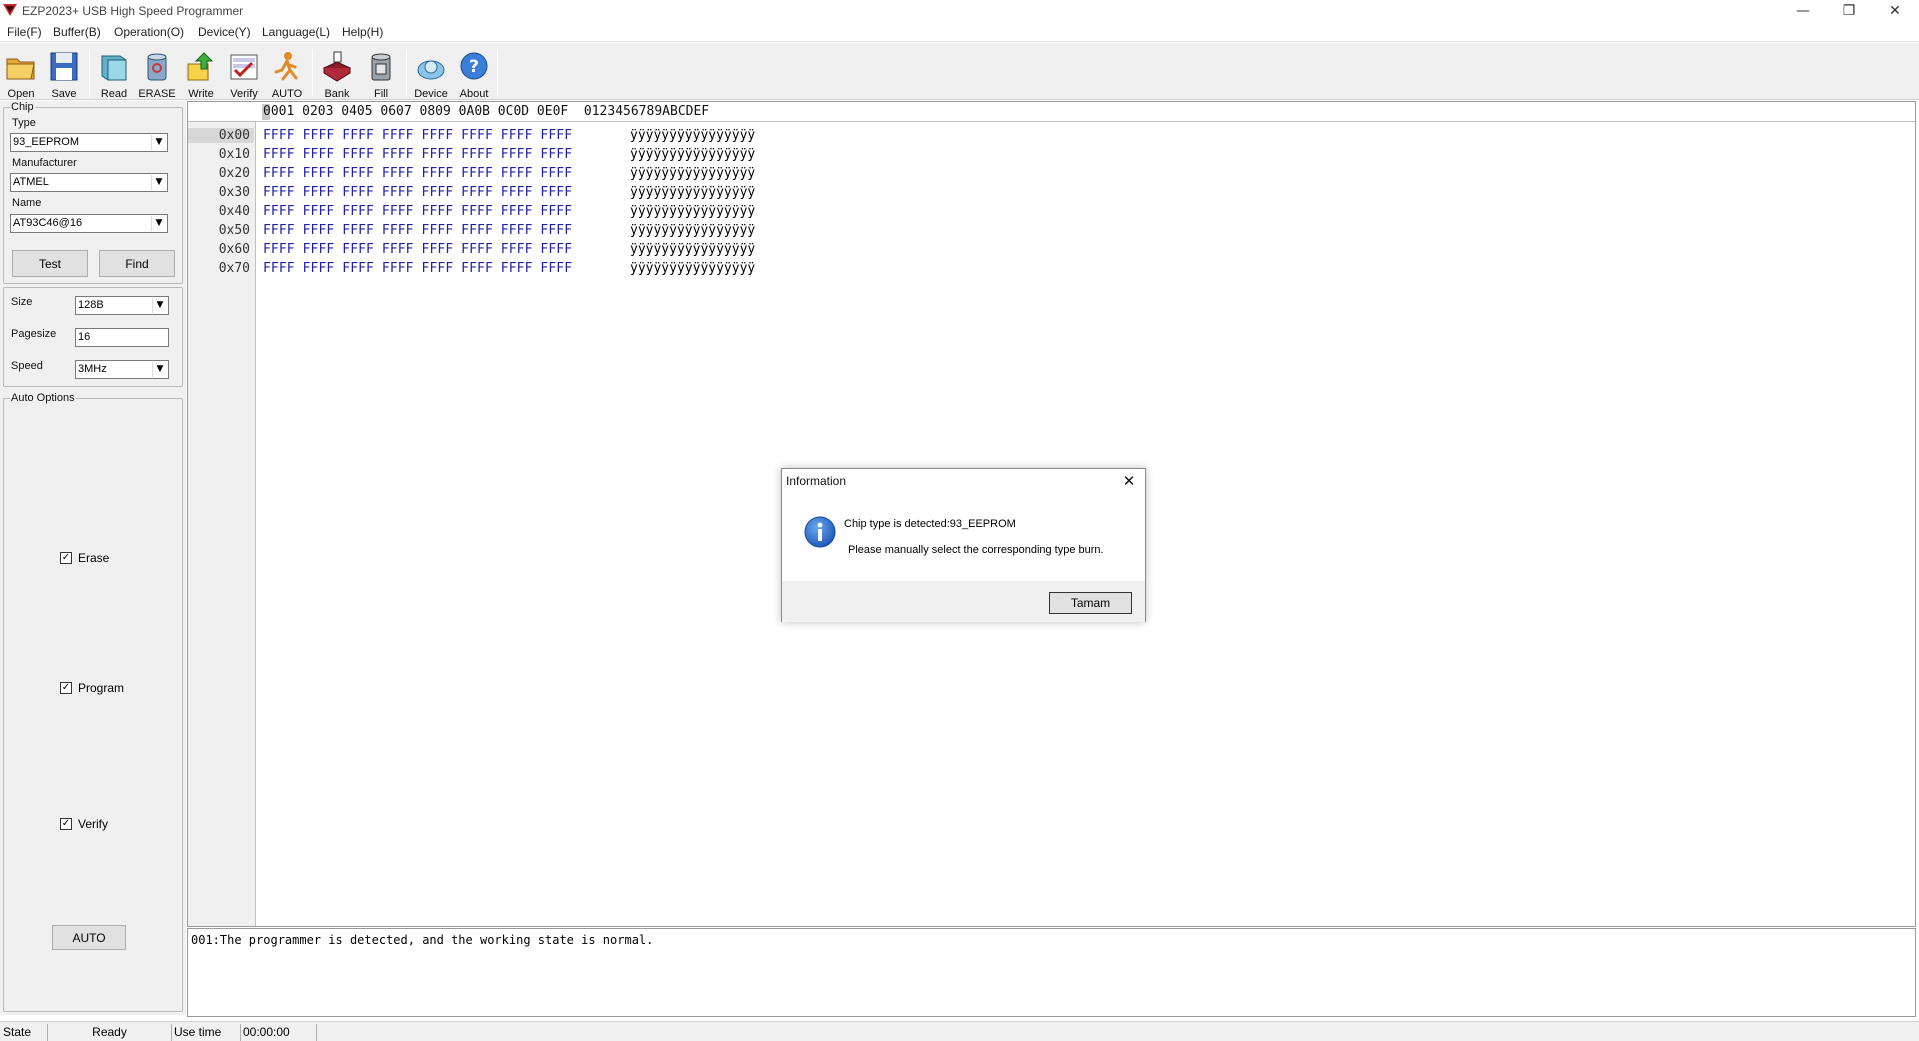 The width and height of the screenshot is (1919, 1041). I want to click on row-address: 0x40, so click(234, 211).